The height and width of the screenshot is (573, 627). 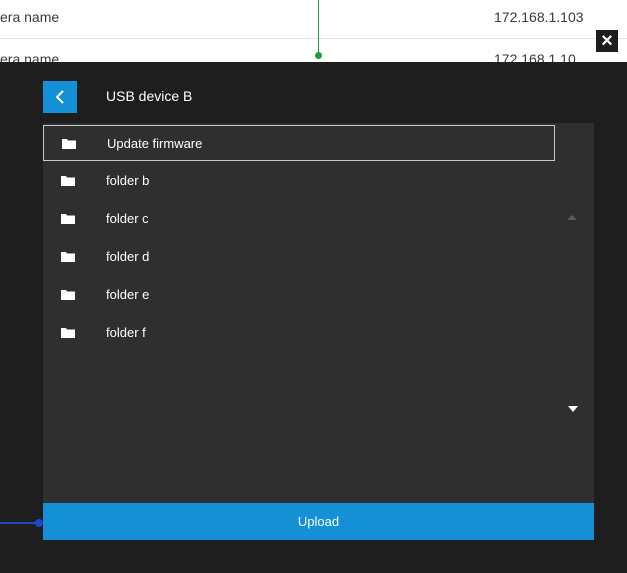 I want to click on folder-item-update-firmware: Update firmware, so click(x=299, y=143).